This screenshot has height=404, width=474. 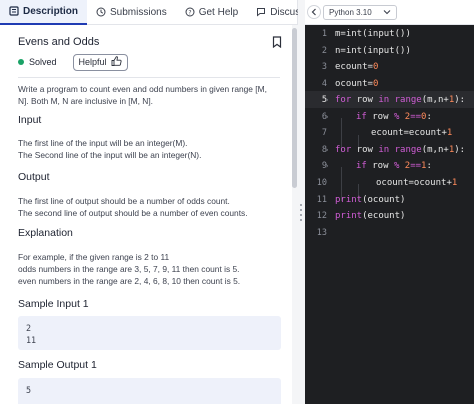 What do you see at coordinates (301, 202) in the screenshot?
I see `panel-resize-handle` at bounding box center [301, 202].